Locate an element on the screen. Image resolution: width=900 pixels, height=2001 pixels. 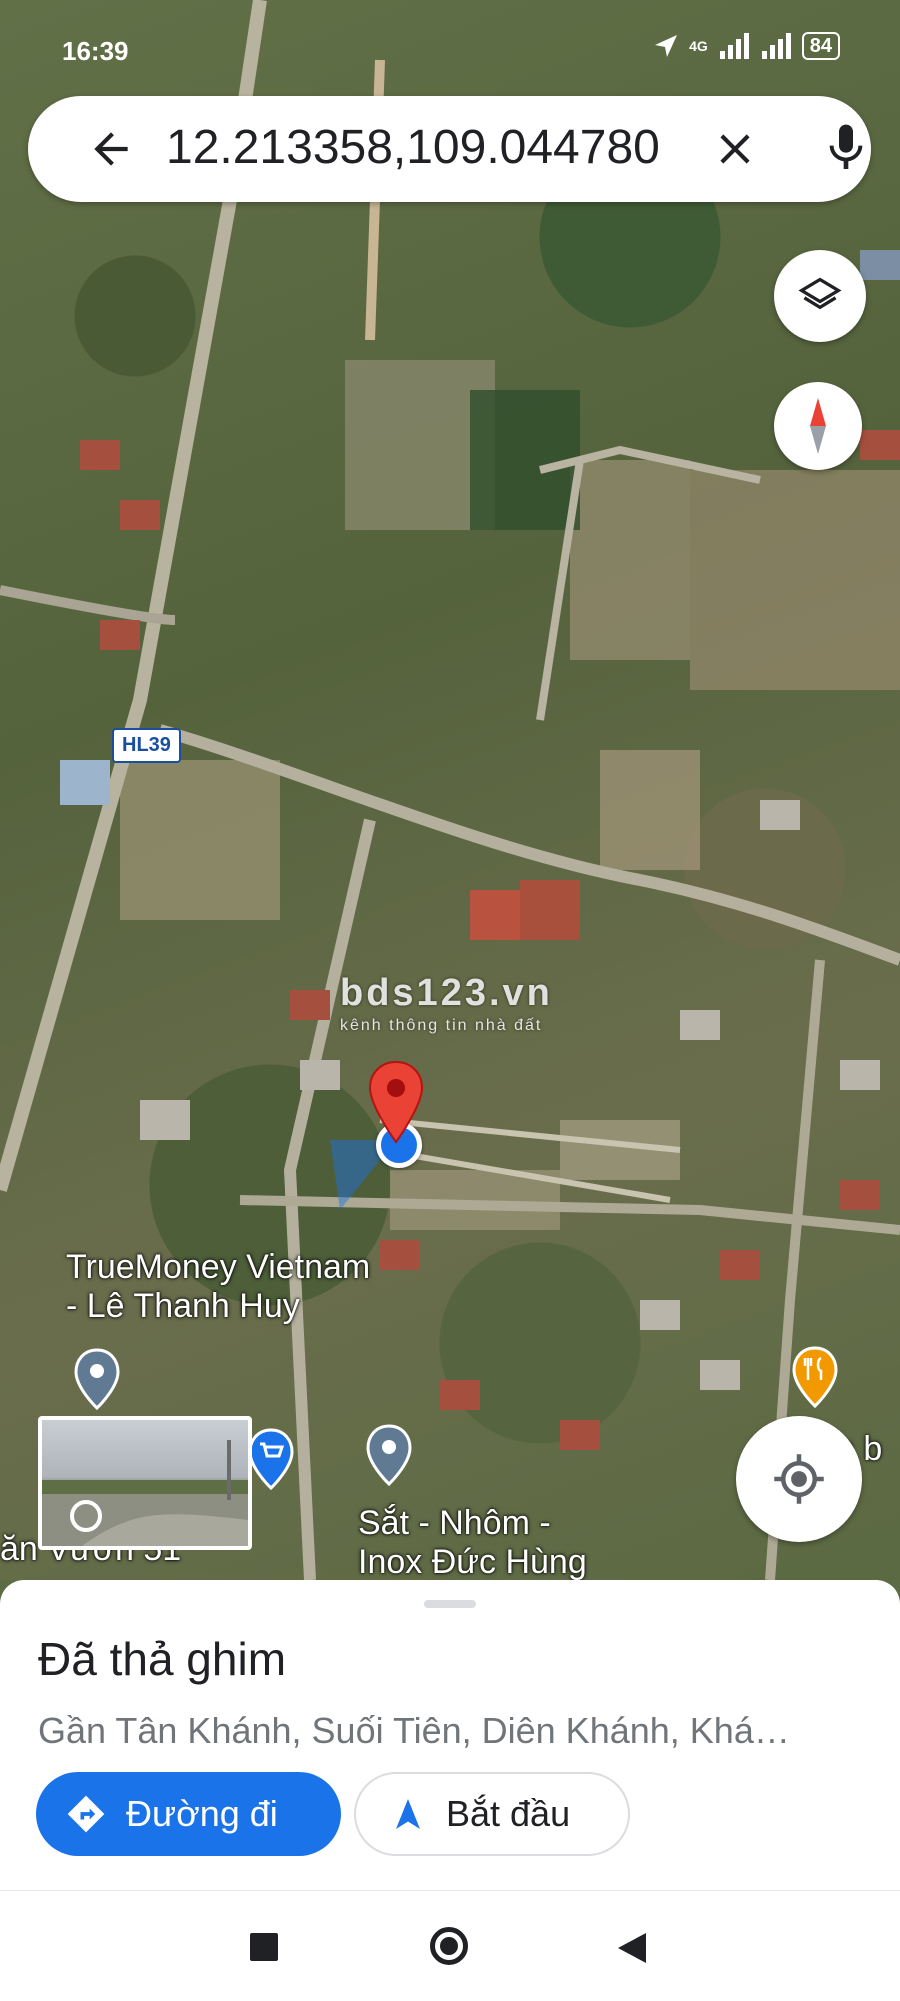
back-button is located at coordinates (632, 1948).